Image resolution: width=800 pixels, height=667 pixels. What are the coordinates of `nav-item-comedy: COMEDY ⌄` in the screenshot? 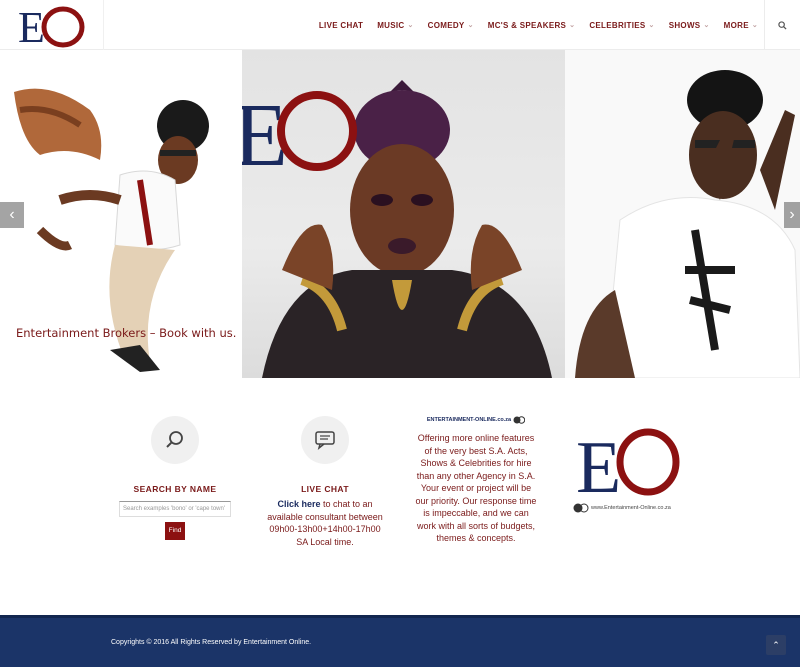 It's located at (451, 25).